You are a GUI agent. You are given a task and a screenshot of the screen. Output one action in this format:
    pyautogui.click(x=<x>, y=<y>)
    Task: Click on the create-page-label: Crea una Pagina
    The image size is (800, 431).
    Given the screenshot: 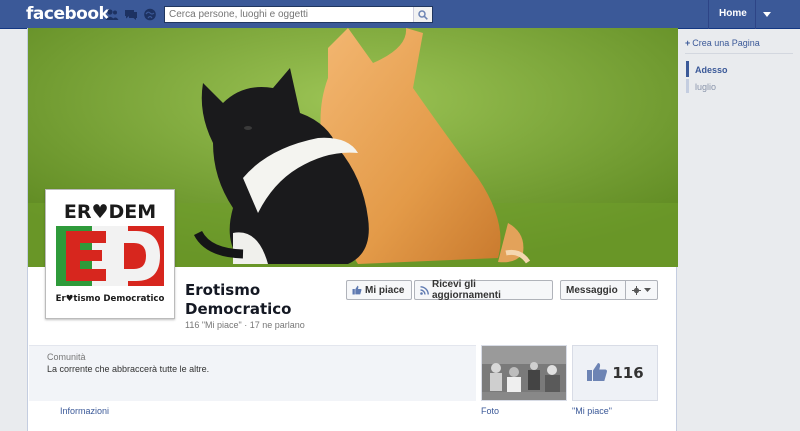 What is the action you would take?
    pyautogui.click(x=726, y=43)
    